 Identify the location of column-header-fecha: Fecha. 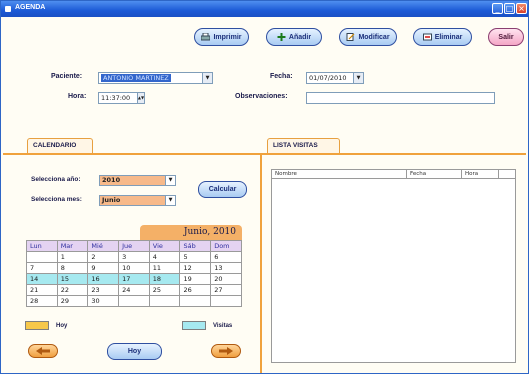
(434, 174).